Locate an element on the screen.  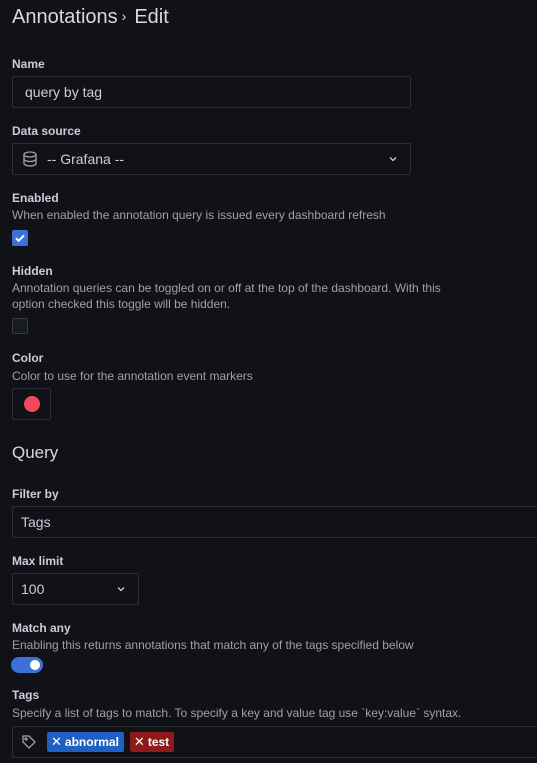
tag-chip-test: ✕ test is located at coordinates (152, 742).